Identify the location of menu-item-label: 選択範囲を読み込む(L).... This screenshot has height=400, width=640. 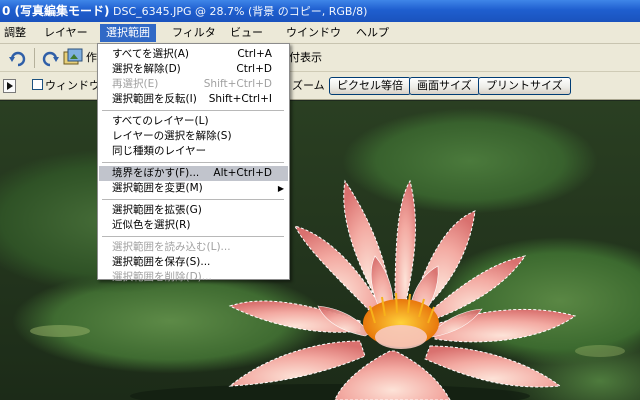
(171, 247).